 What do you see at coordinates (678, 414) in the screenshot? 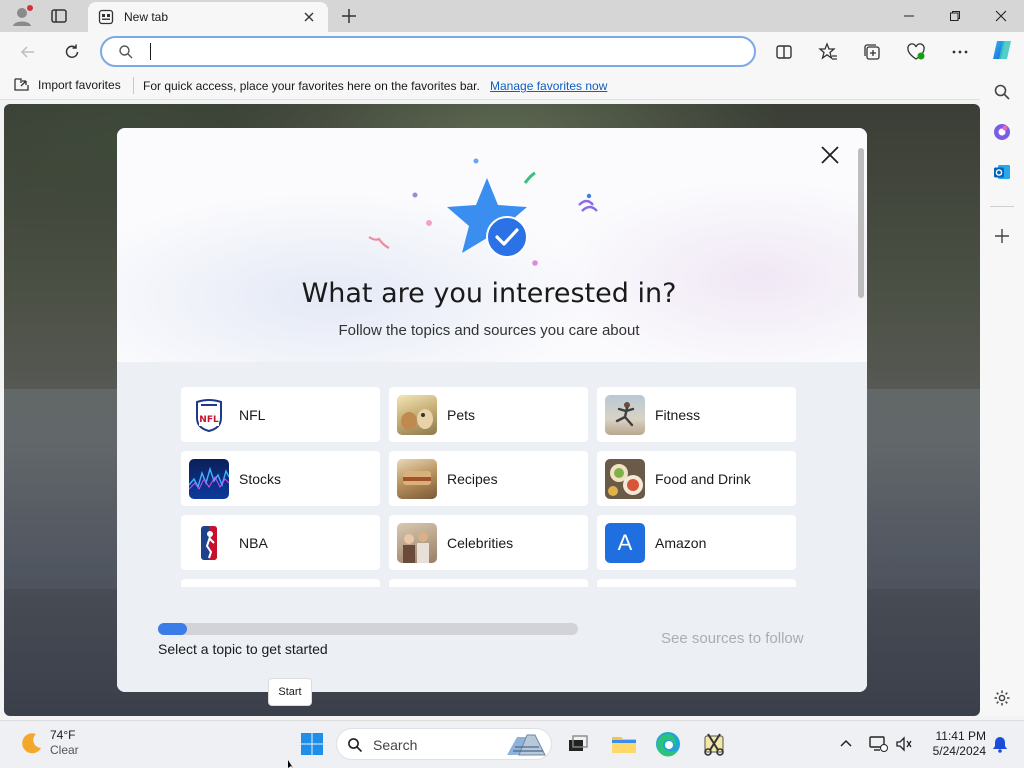
I see `topic-label: Fitness` at bounding box center [678, 414].